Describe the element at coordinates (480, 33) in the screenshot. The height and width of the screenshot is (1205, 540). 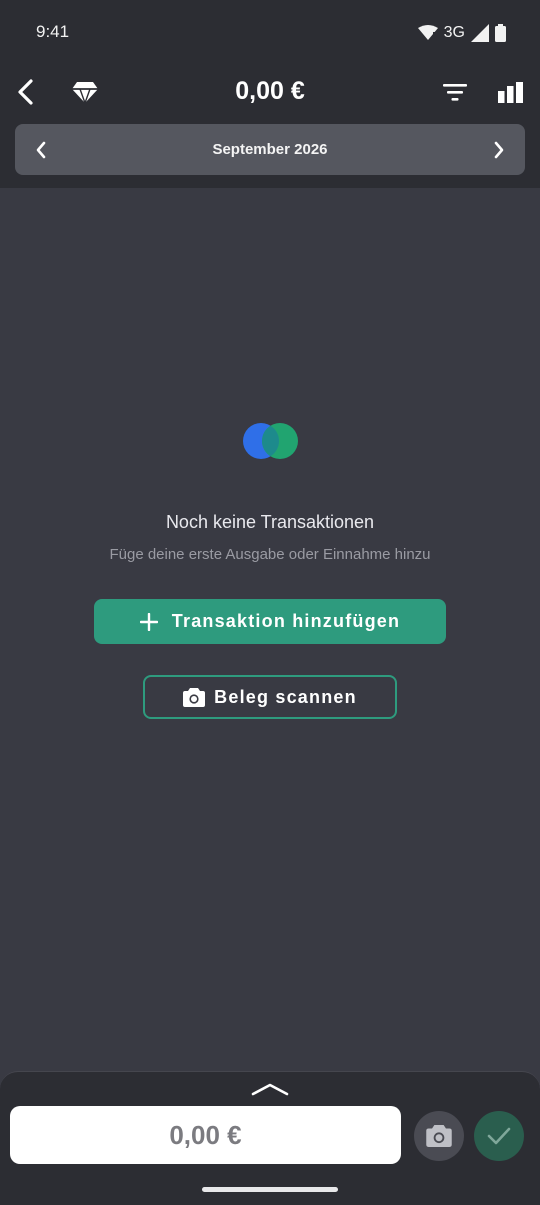
I see `signal-icon` at that location.